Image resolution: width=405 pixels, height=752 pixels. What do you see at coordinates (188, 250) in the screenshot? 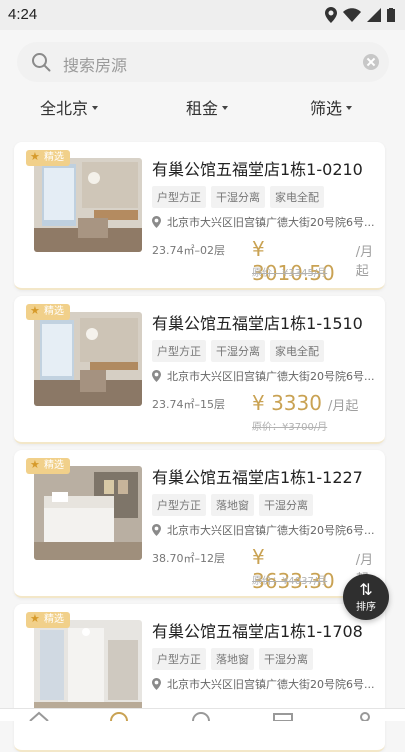
I see `area-floor: 23.74㎡–02层` at bounding box center [188, 250].